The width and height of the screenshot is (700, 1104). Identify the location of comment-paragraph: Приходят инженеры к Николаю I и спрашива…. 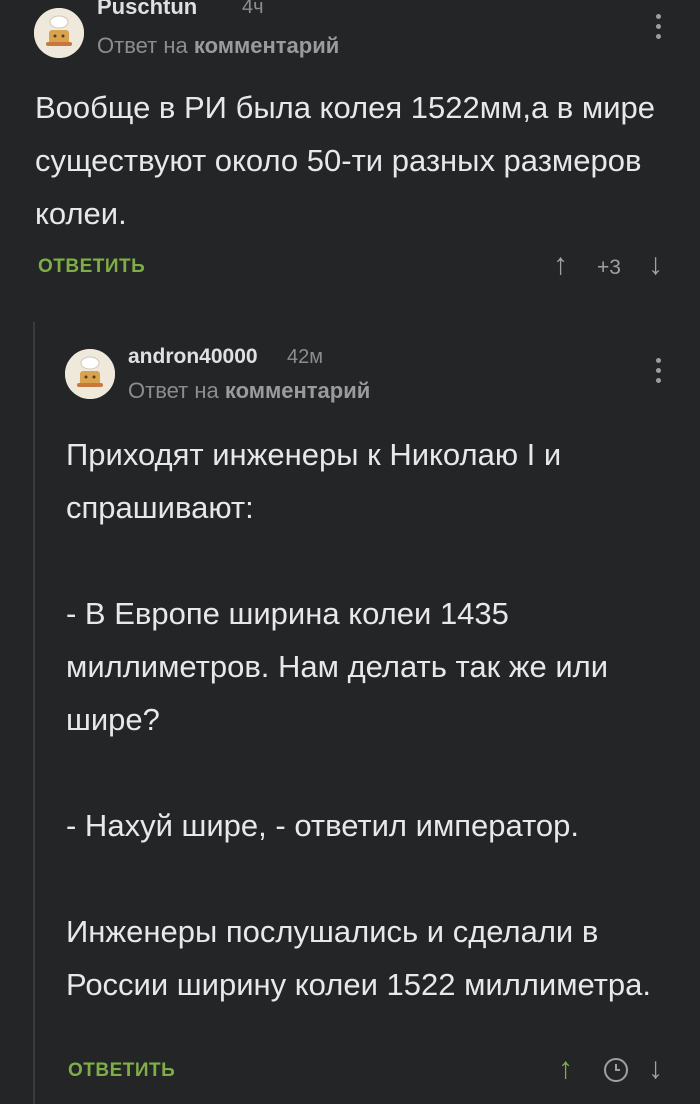
(314, 481).